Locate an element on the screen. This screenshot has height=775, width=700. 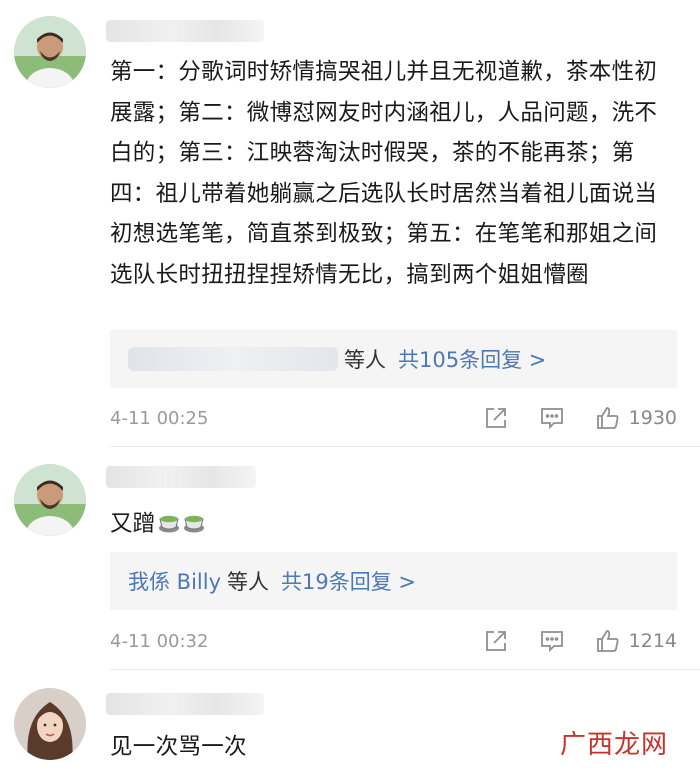
comment-text: 又蹭 is located at coordinates (133, 524).